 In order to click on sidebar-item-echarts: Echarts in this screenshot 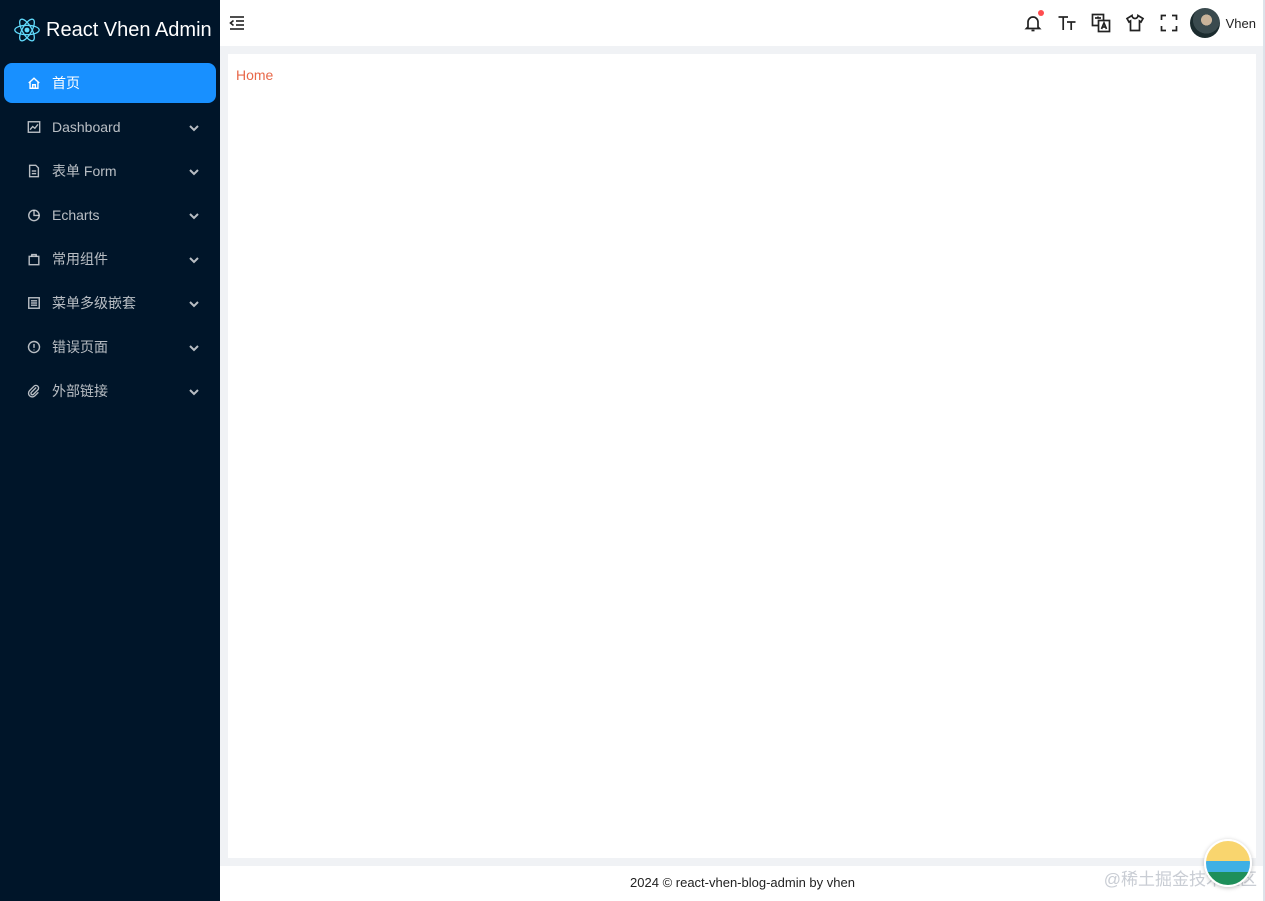, I will do `click(110, 215)`.